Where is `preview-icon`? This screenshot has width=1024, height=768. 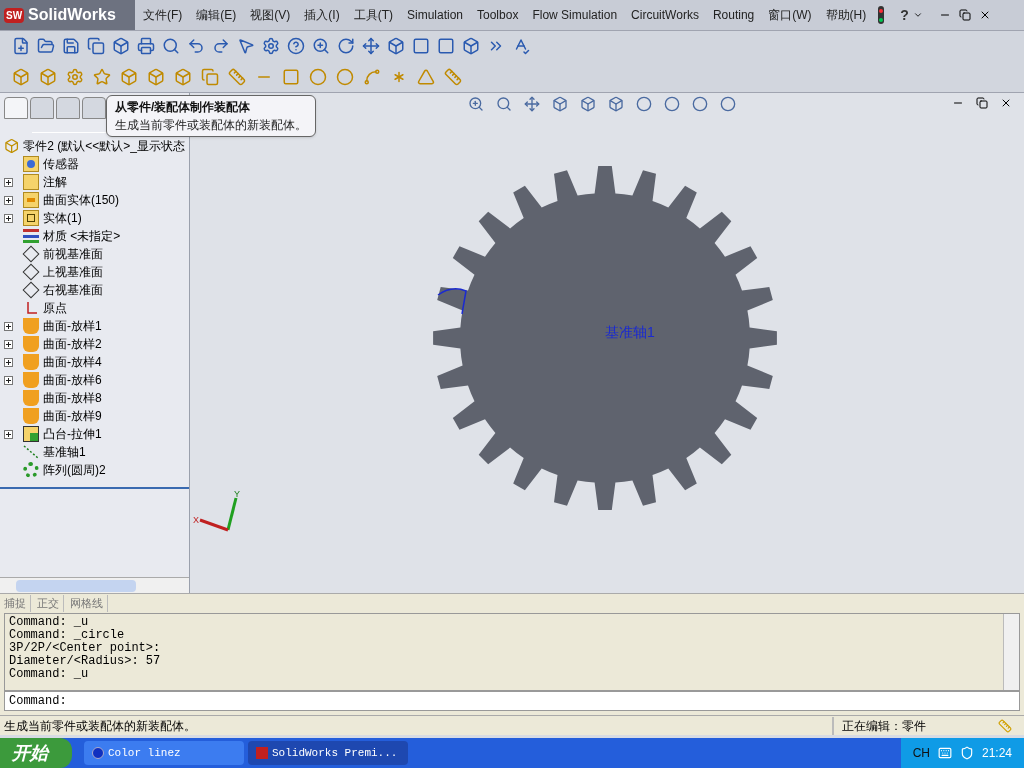
preview-icon is located at coordinates (171, 46).